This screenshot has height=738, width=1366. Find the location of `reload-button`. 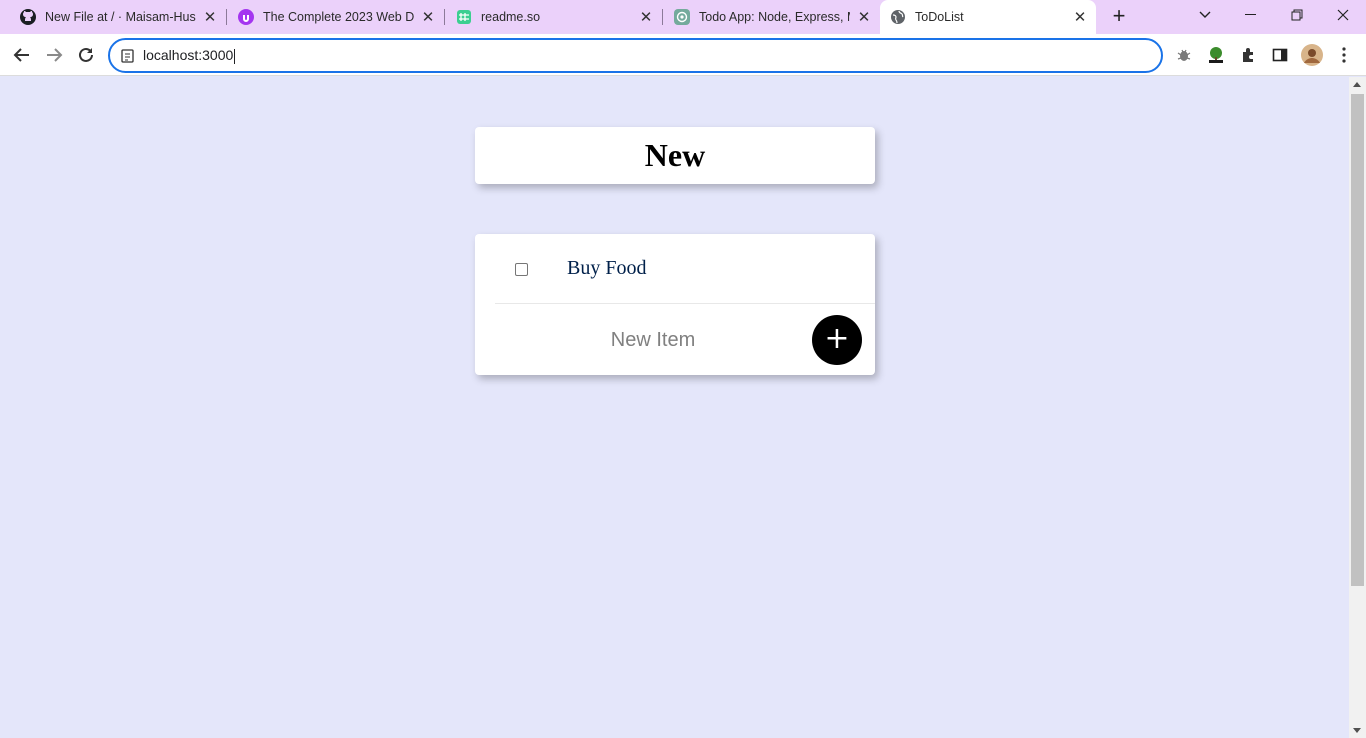

reload-button is located at coordinates (86, 55).